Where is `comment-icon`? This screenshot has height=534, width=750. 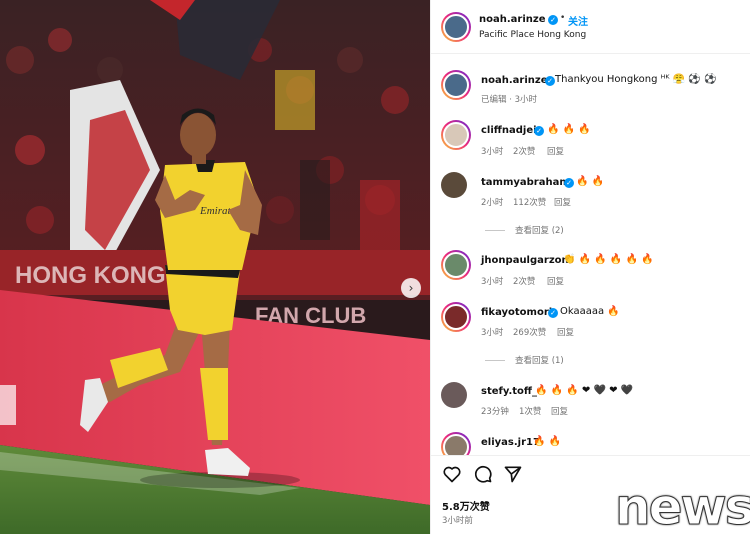 comment-icon is located at coordinates (483, 474).